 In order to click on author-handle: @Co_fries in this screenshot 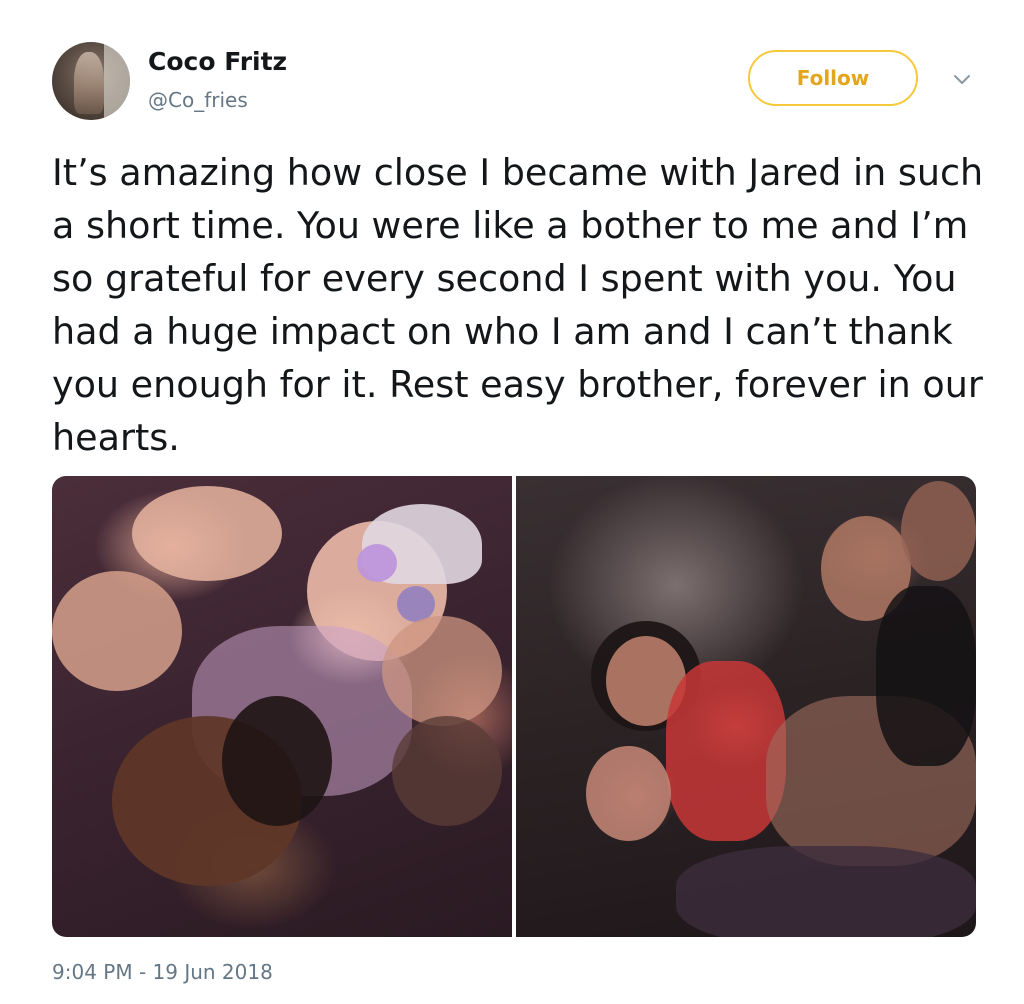, I will do `click(198, 100)`.